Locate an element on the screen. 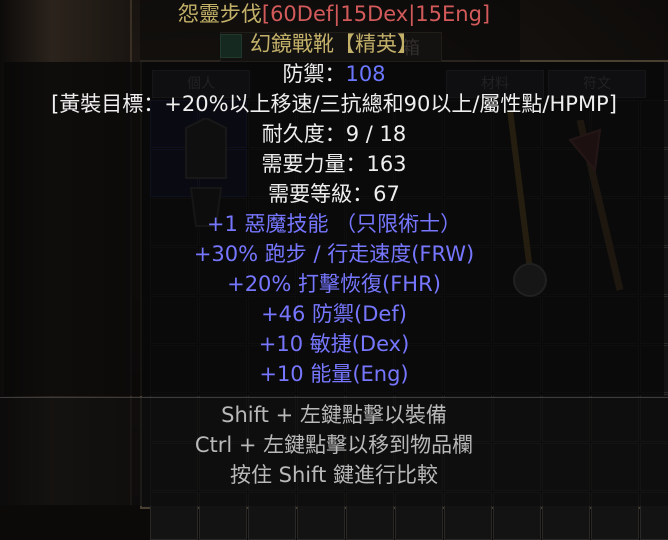 This screenshot has width=668, height=540. mod-line: +10 敏捷(Dex) is located at coordinates (334, 344).